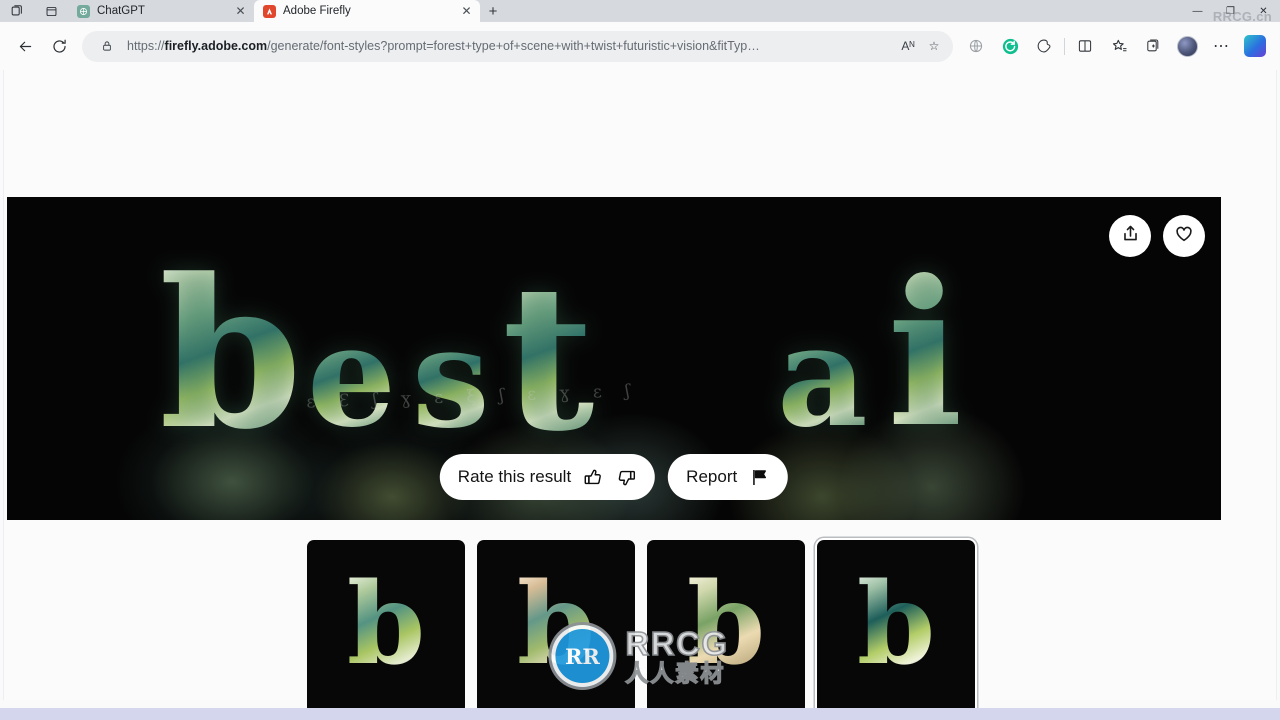  I want to click on rate-result-label: Rate this result, so click(514, 476).